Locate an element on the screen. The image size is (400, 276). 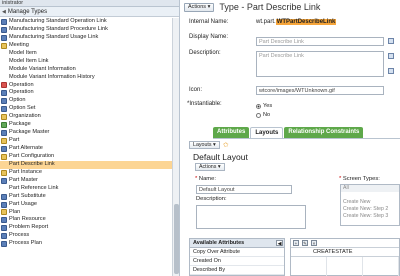
tree-item: Process is located at coordinates (86, 236).